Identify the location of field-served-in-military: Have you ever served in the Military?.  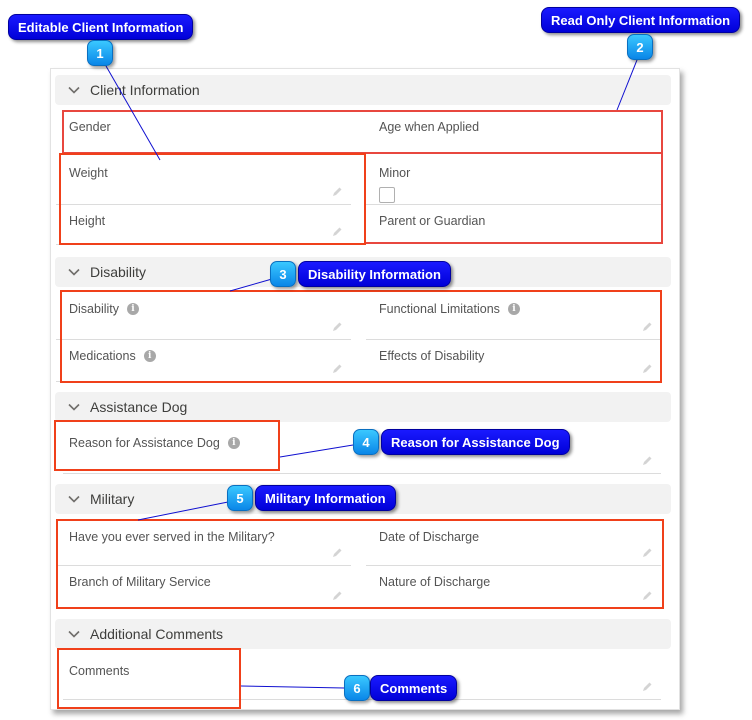
(203, 543).